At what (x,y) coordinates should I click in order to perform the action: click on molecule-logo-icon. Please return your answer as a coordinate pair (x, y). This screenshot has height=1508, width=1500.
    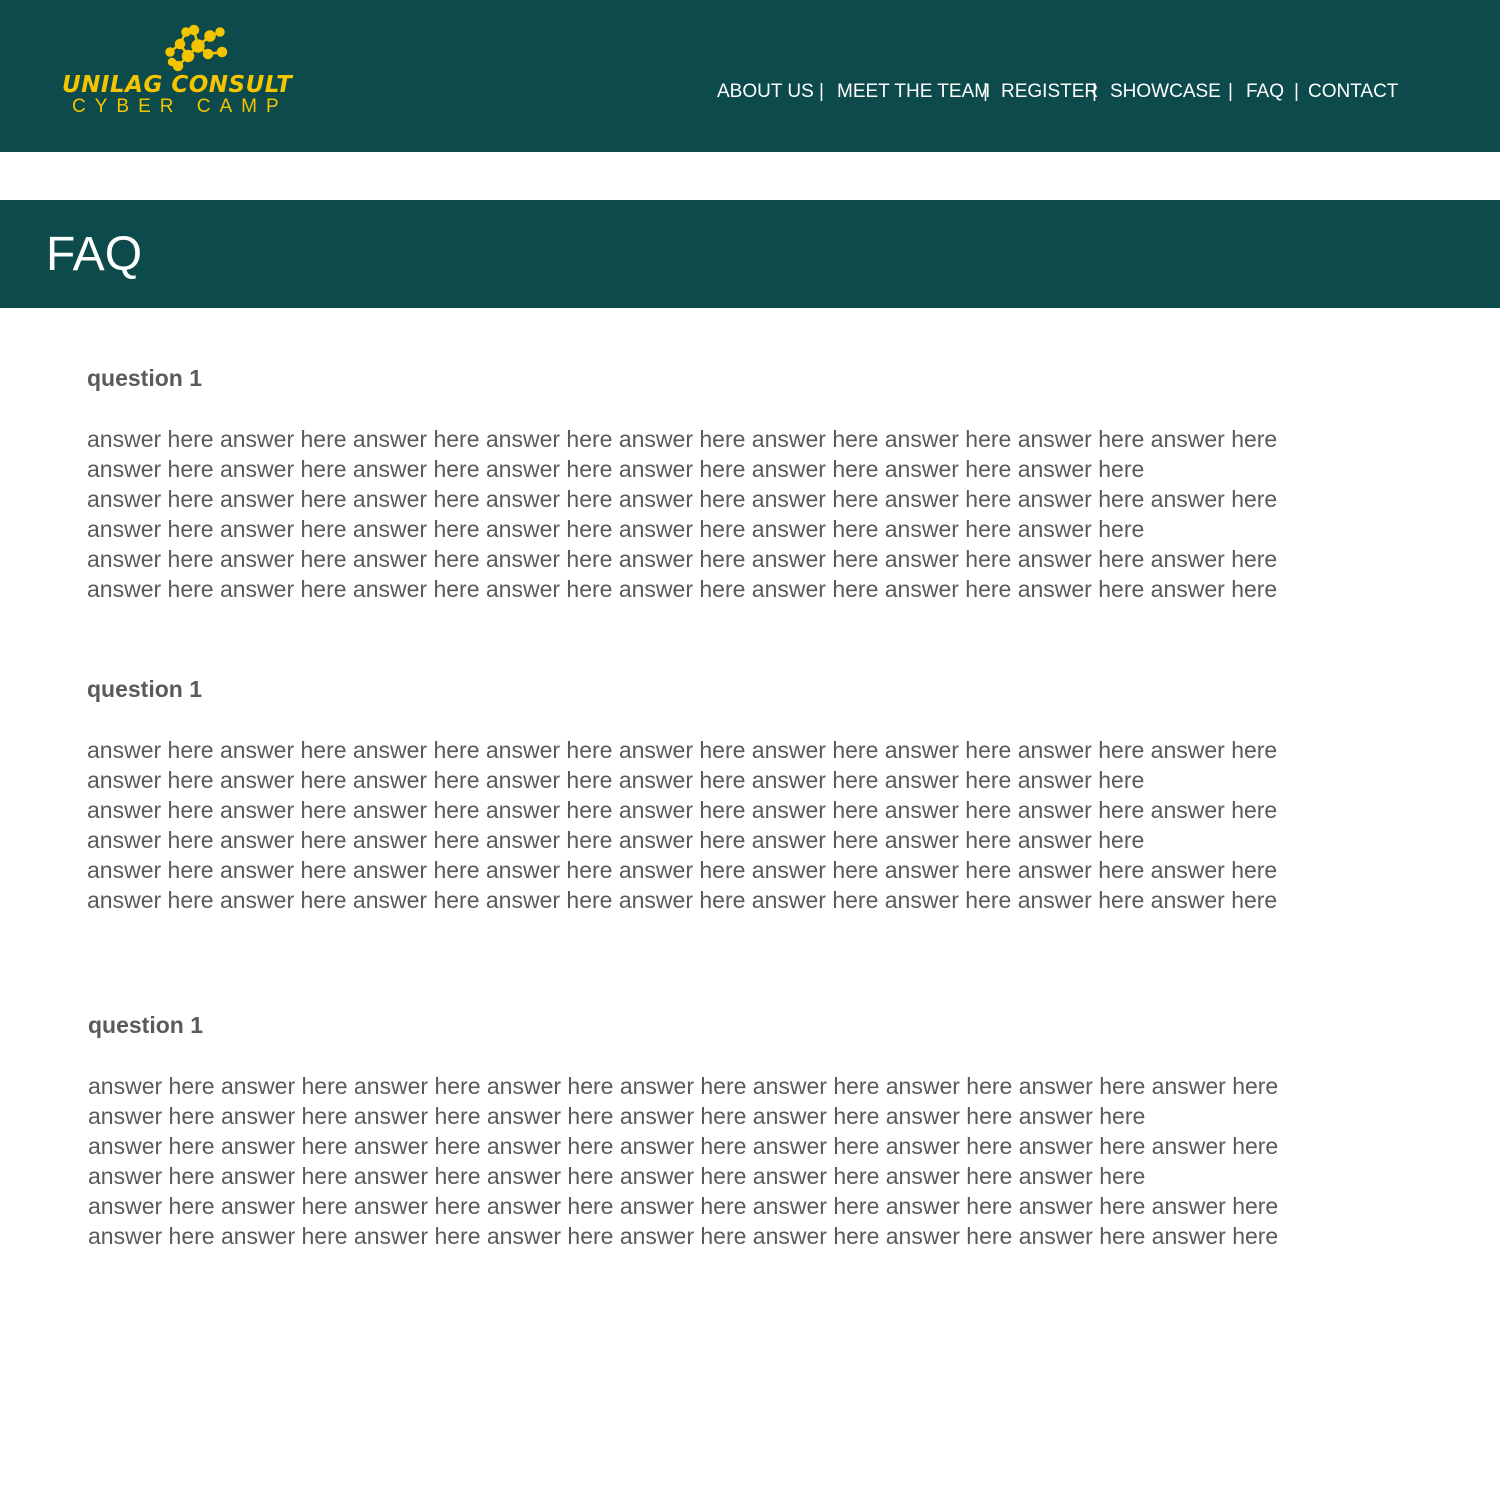
    Looking at the image, I should click on (196, 48).